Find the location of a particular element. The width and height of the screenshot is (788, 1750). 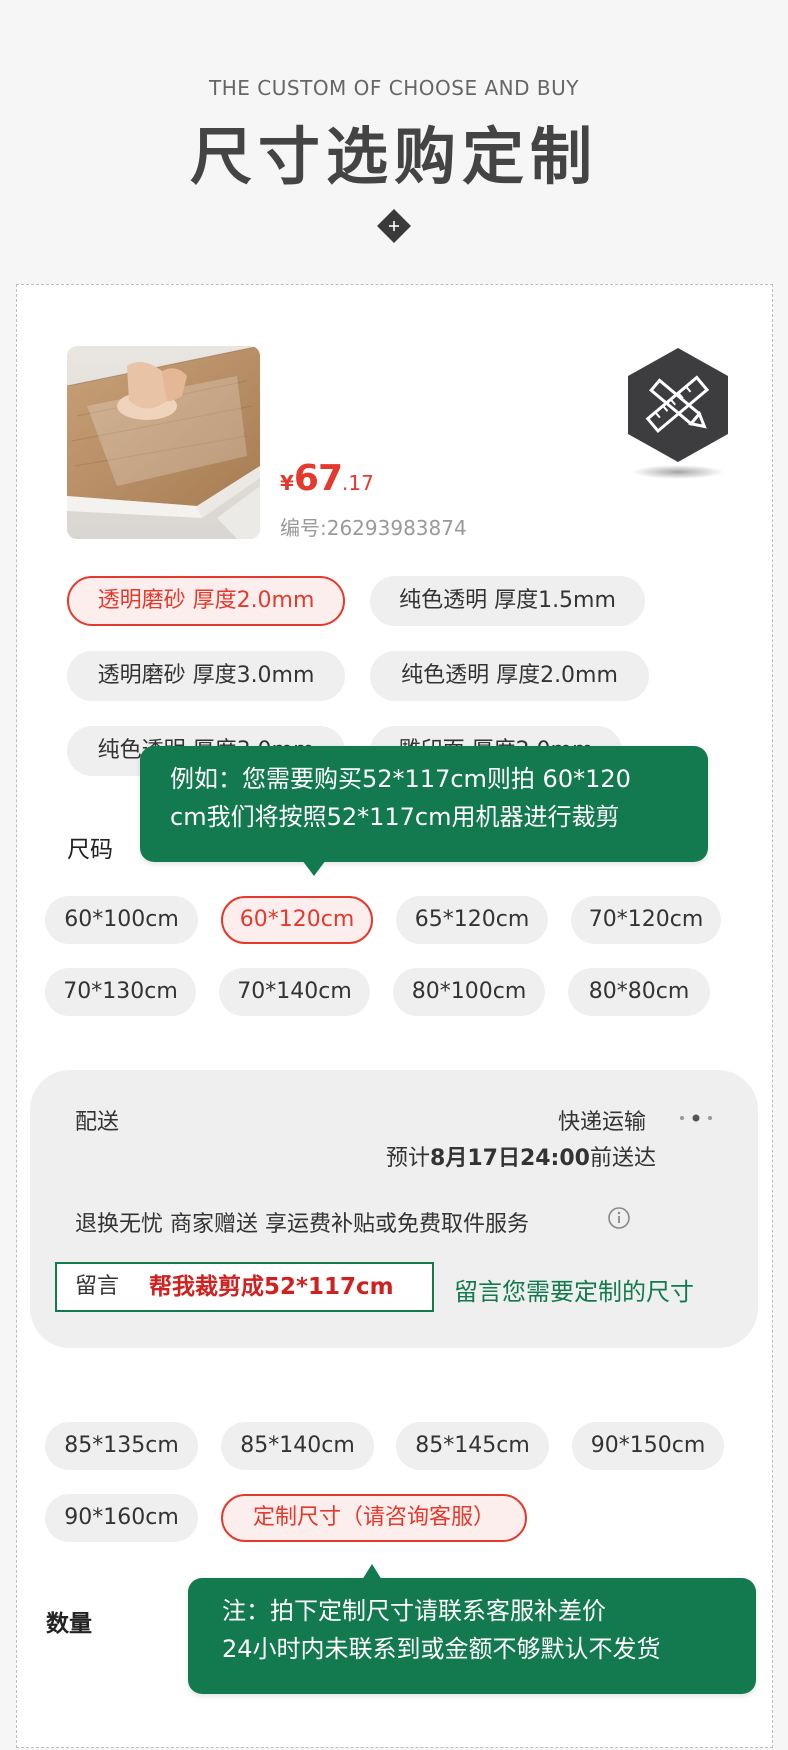

size-option: 90*160cm is located at coordinates (121, 1518).